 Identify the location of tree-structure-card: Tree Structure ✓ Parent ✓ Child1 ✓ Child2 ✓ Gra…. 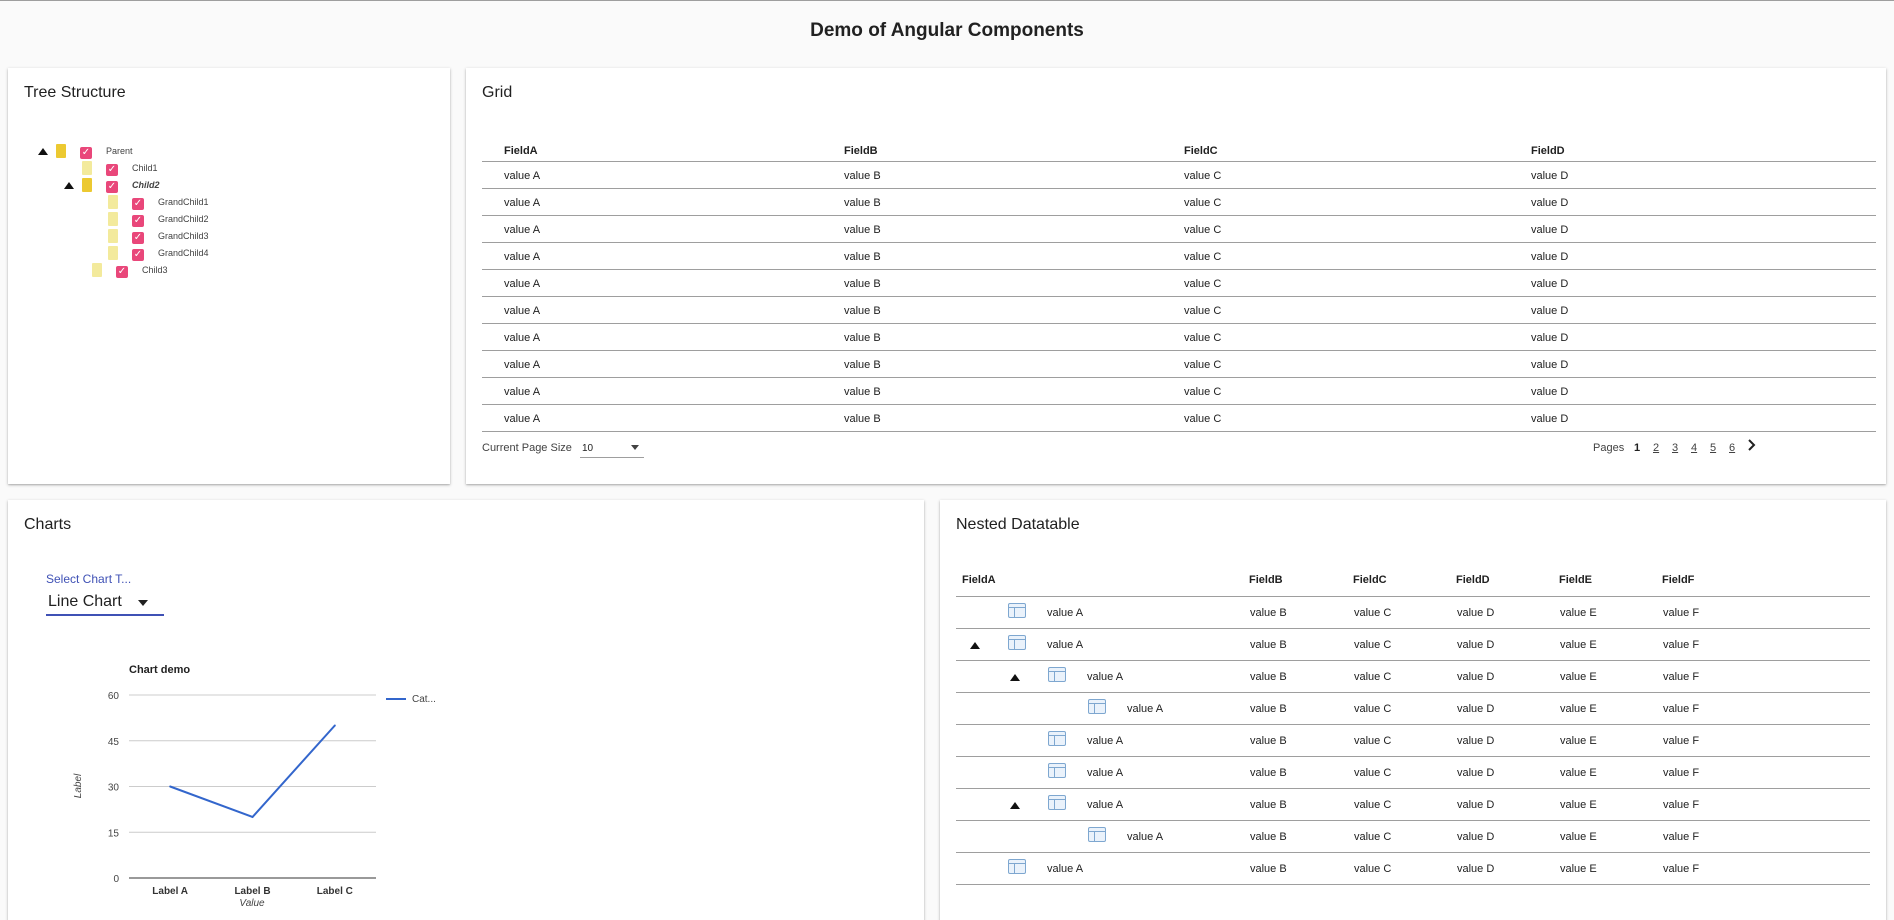
(229, 276).